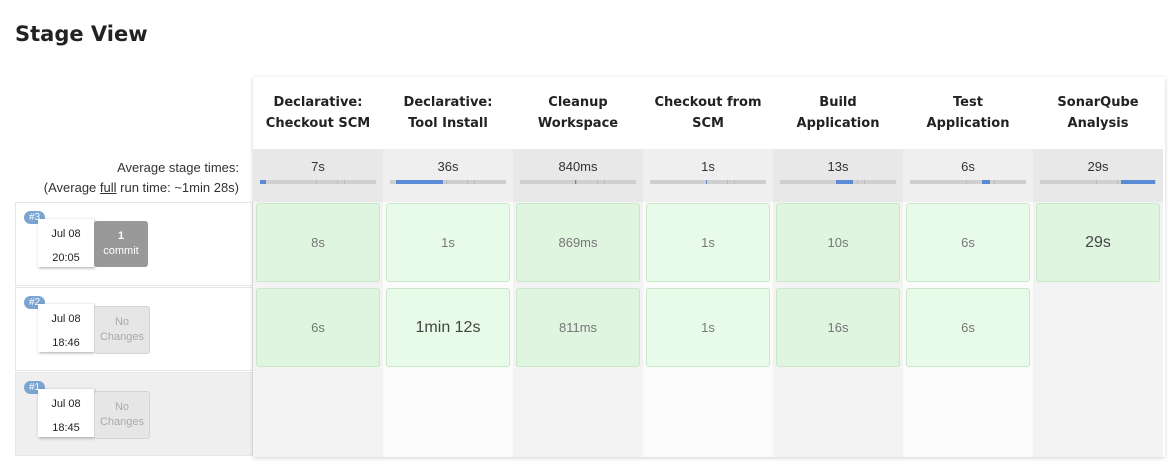 The image size is (1172, 462). What do you see at coordinates (448, 166) in the screenshot?
I see `average-time-value: 36s` at bounding box center [448, 166].